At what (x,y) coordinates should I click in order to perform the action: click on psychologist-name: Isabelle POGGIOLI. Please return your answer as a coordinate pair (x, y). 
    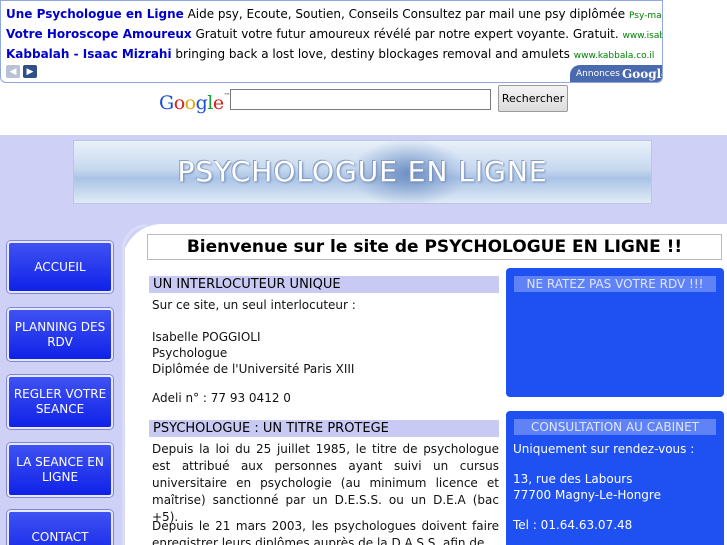
    Looking at the image, I should click on (206, 337).